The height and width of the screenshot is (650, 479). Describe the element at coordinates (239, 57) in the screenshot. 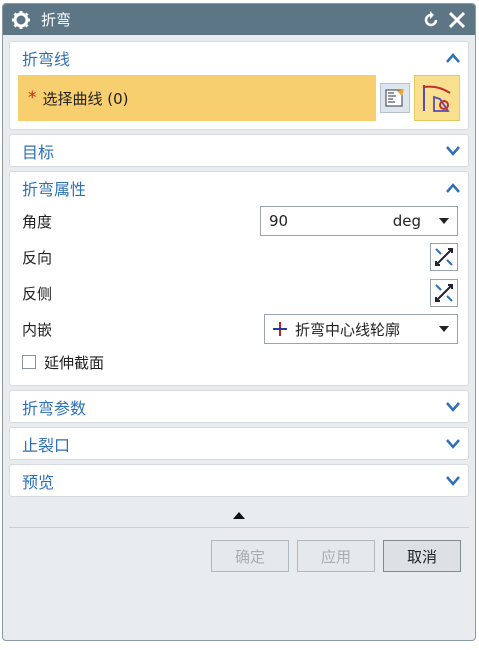

I see `section-bend-line-header: 折弯线` at that location.